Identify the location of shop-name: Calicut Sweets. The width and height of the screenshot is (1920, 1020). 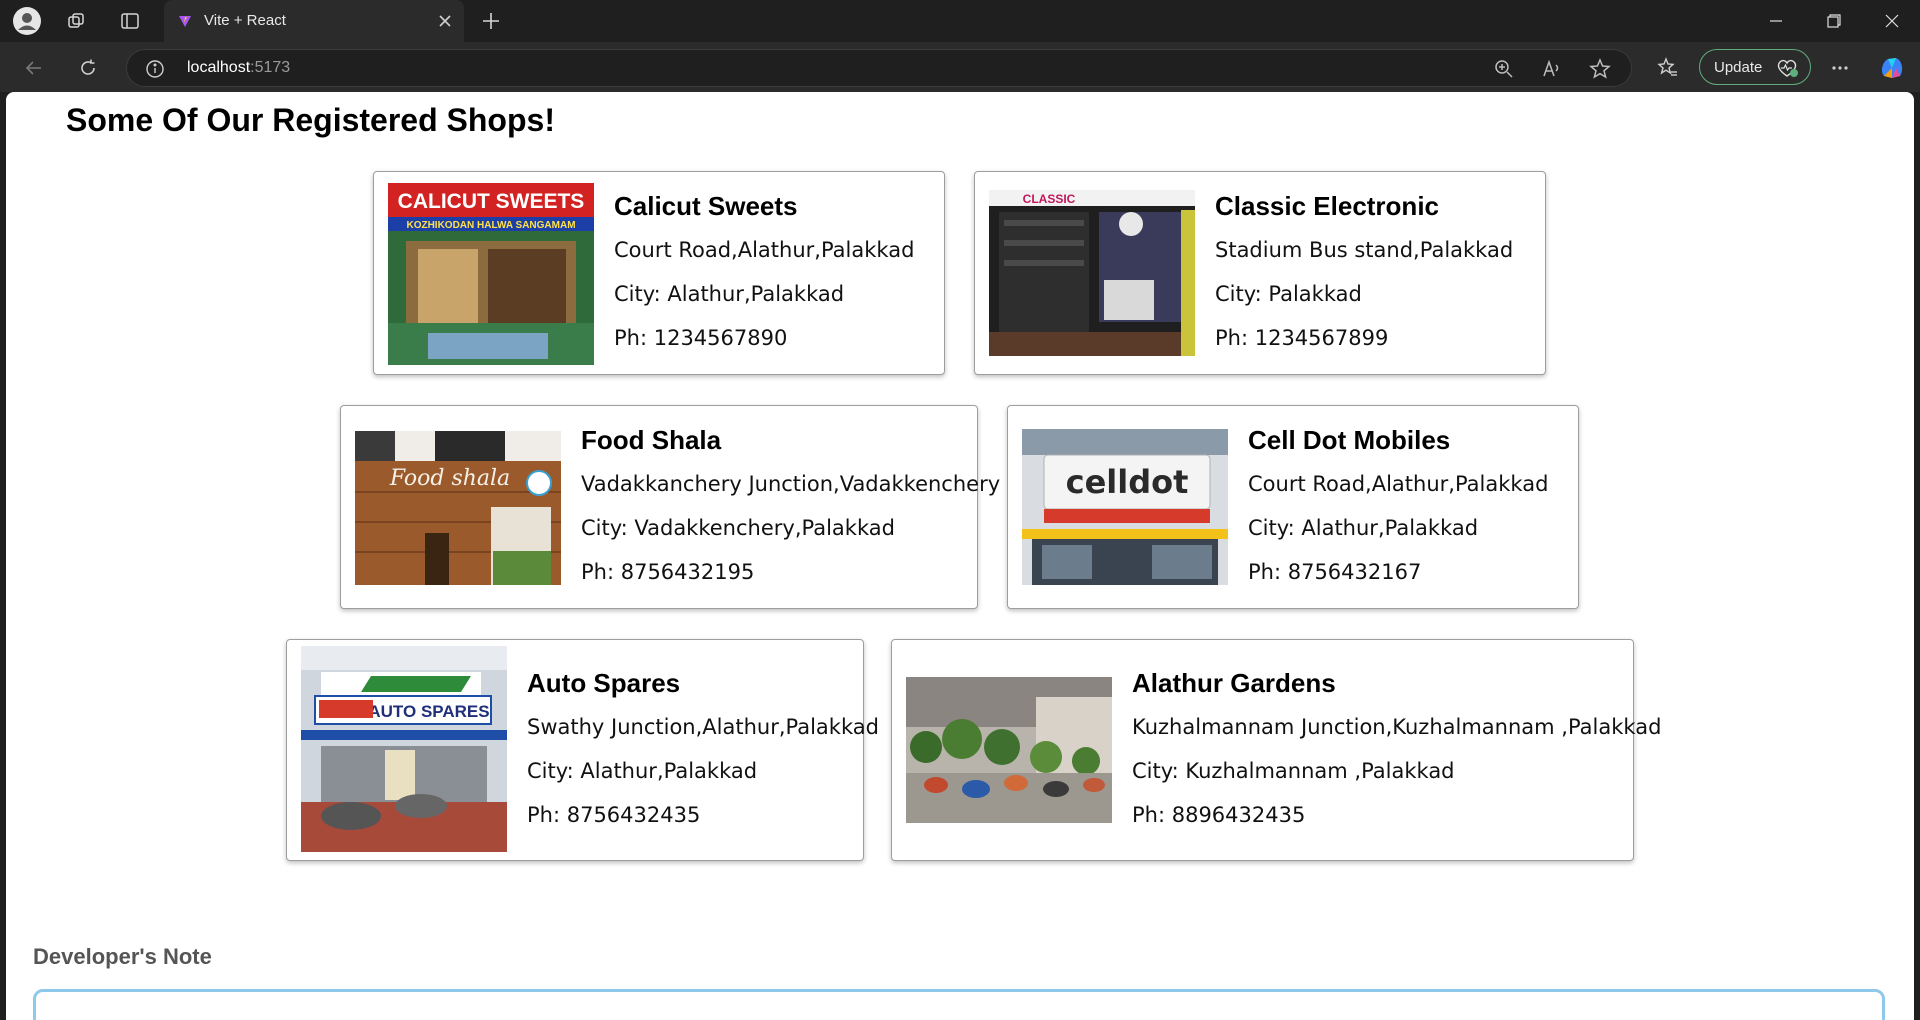
(706, 206).